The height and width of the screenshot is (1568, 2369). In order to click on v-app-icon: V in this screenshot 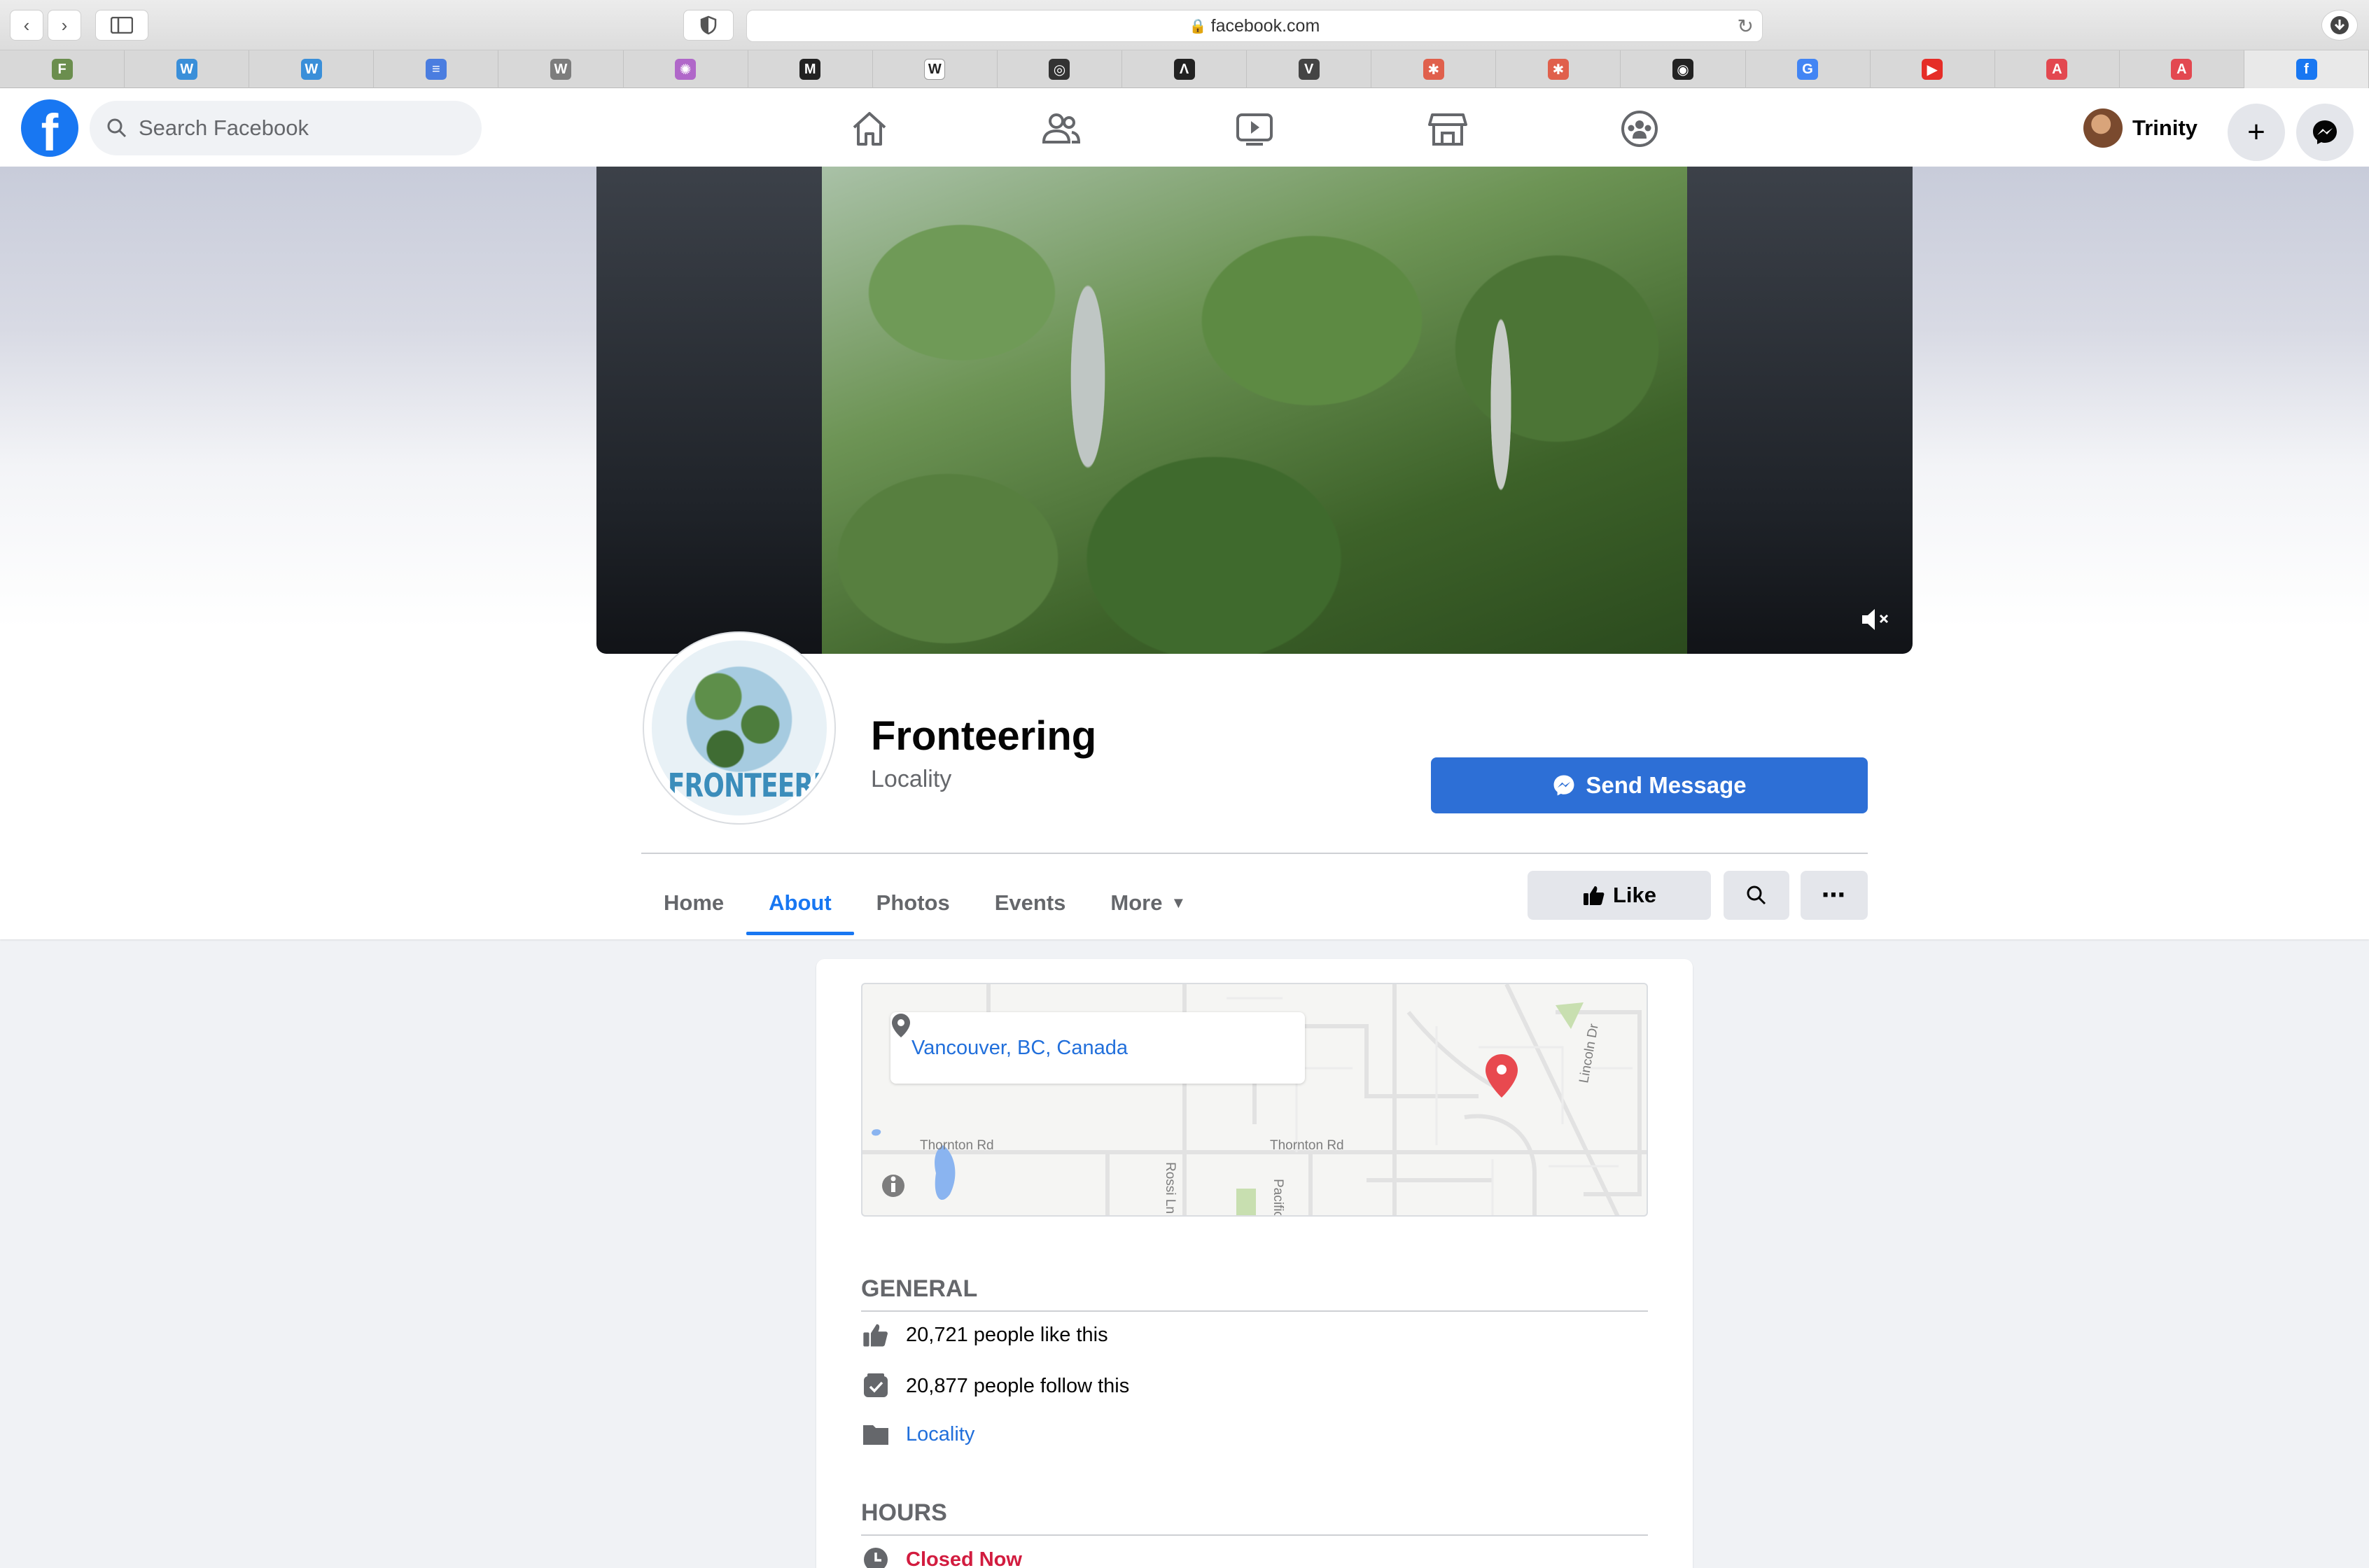, I will do `click(1309, 69)`.